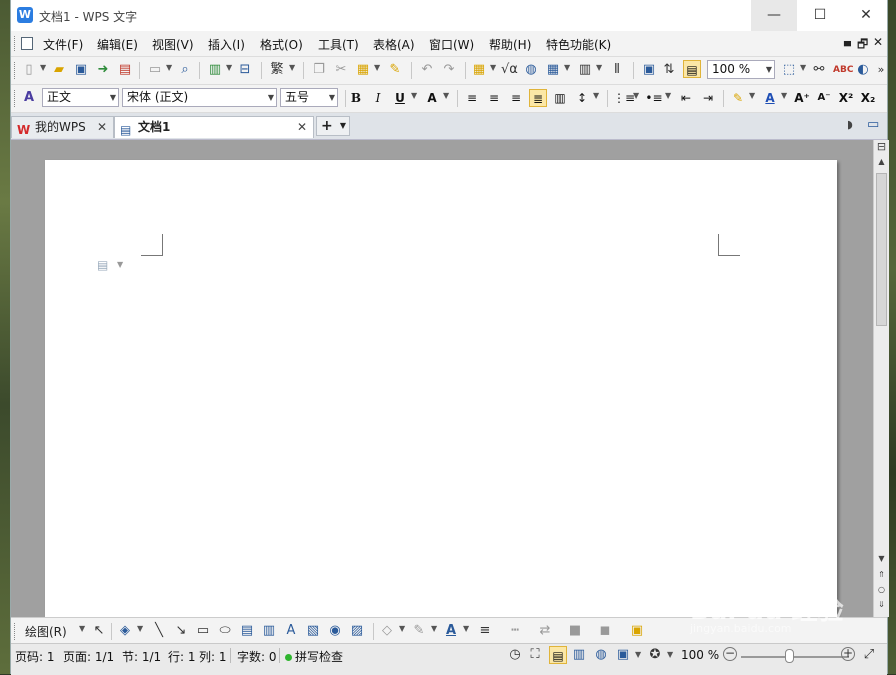  I want to click on undo-icon: ↶, so click(427, 70).